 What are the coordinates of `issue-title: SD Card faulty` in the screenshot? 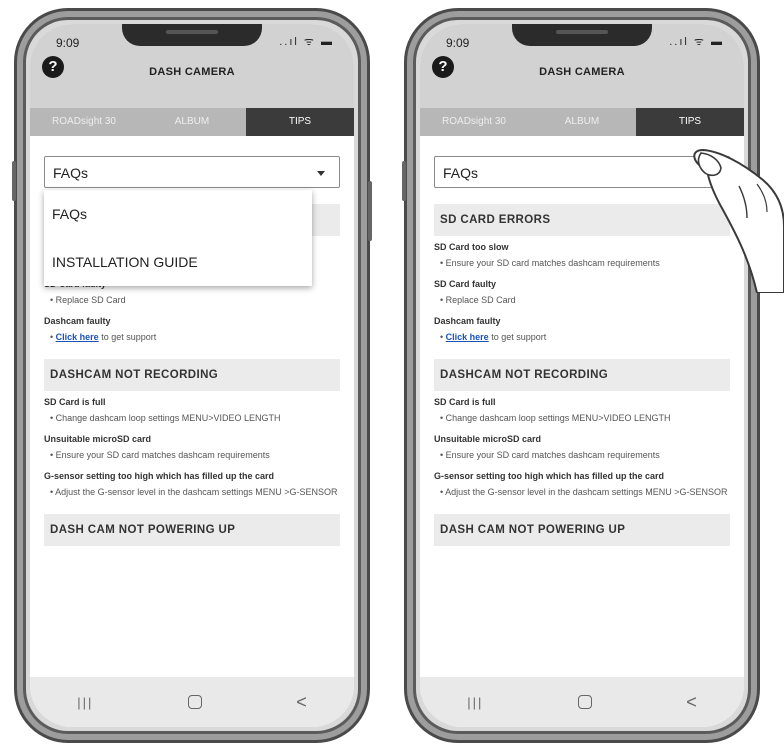 It's located at (465, 284).